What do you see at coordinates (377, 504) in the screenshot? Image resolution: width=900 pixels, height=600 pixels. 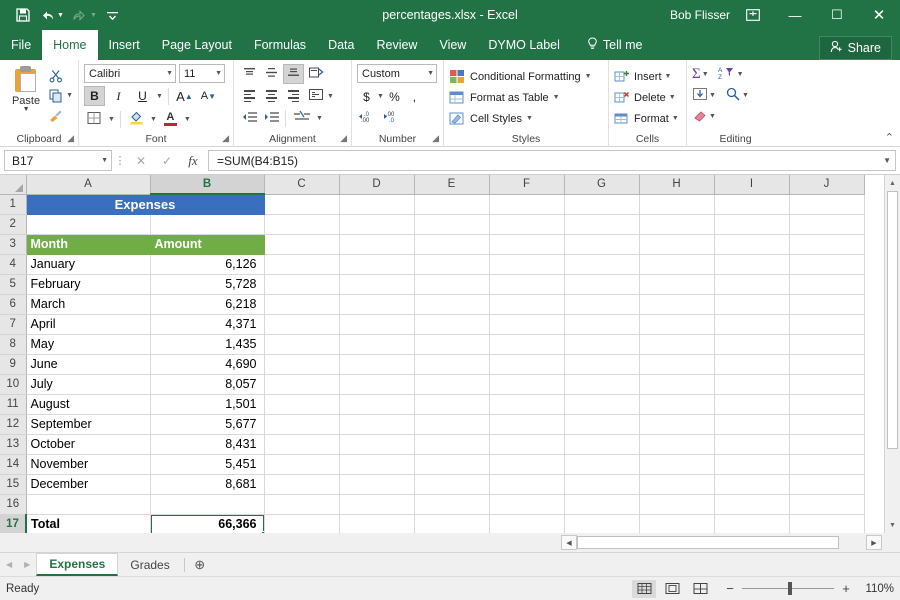 I see `cell-d16` at bounding box center [377, 504].